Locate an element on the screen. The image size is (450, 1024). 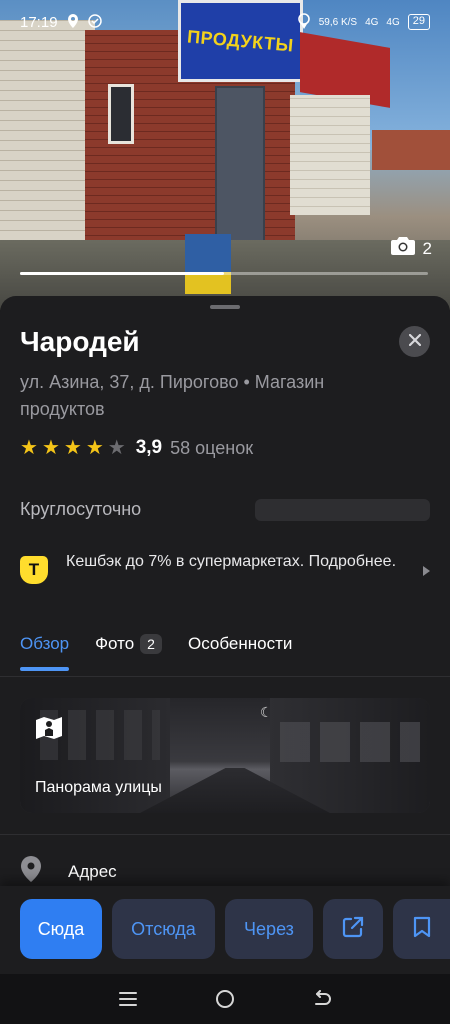
status-time: 17:19 is located at coordinates (39, 22).